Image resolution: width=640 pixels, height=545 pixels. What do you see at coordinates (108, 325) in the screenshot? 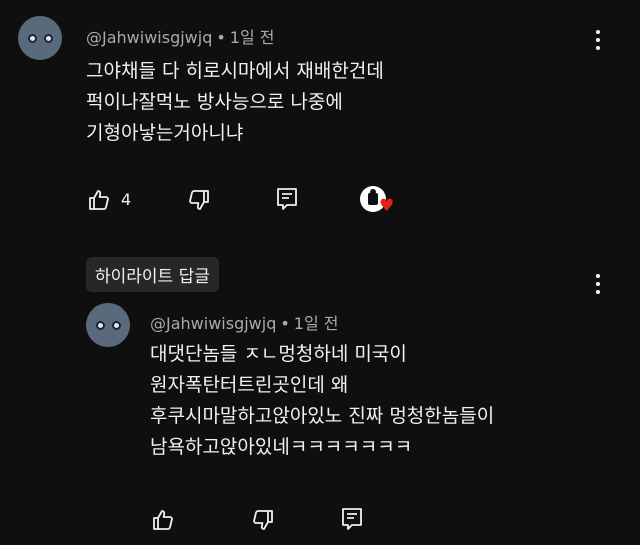
I see `reply-avatar` at bounding box center [108, 325].